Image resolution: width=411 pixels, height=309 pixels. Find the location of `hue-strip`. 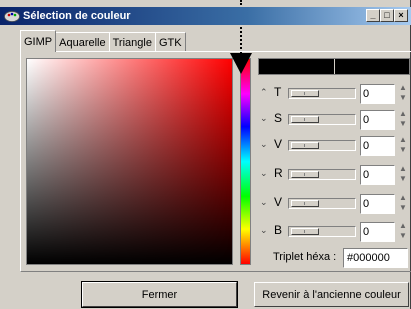

hue-strip is located at coordinates (245, 161).